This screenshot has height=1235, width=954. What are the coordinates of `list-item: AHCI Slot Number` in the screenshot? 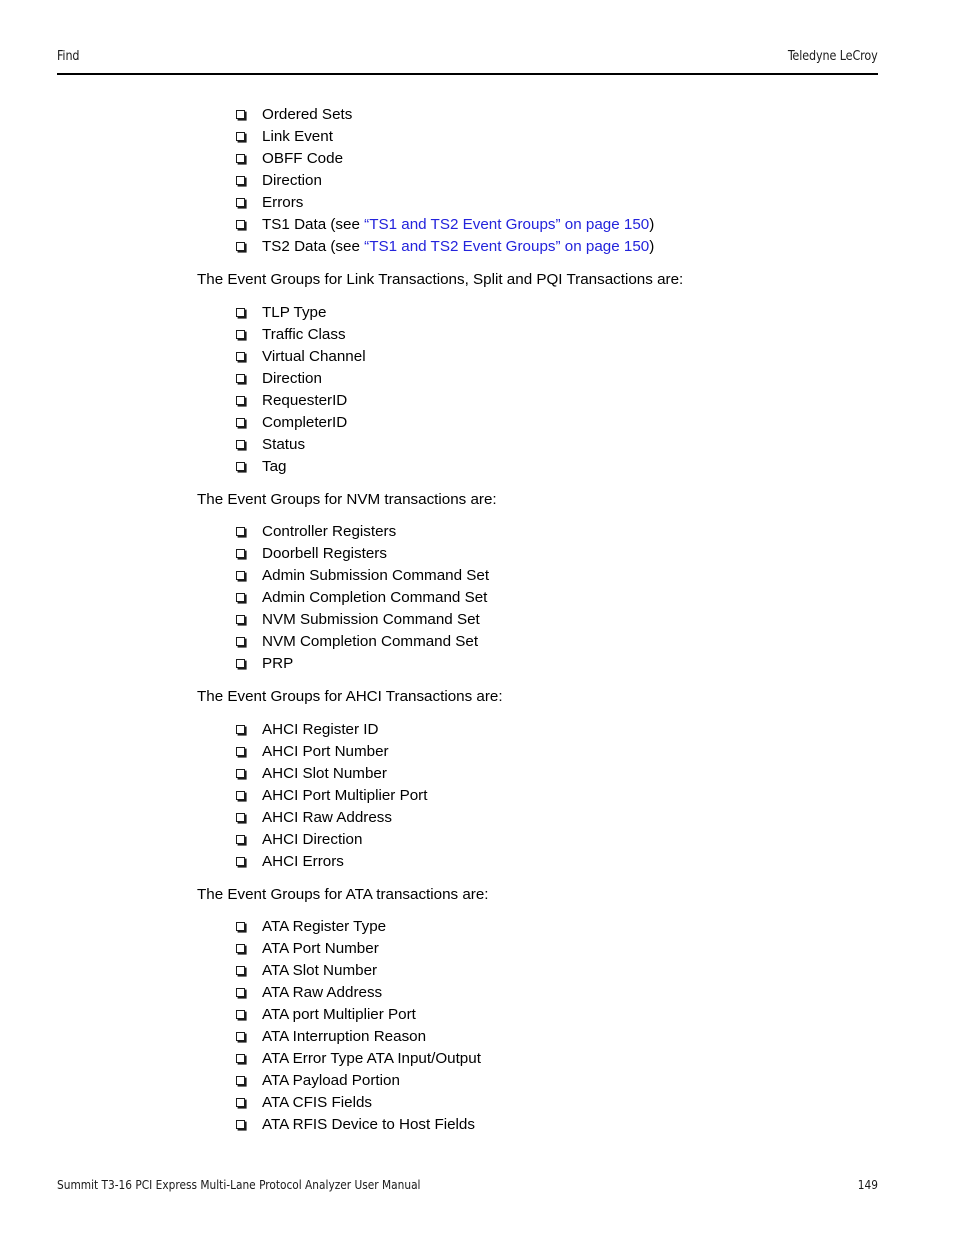 It's located at (477, 774).